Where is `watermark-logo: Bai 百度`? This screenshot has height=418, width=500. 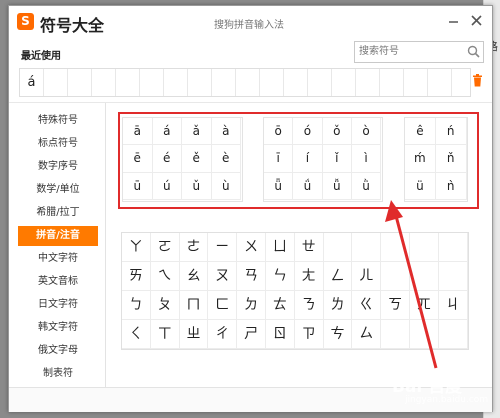
watermark-logo: Bai 百度 is located at coordinates (427, 387).